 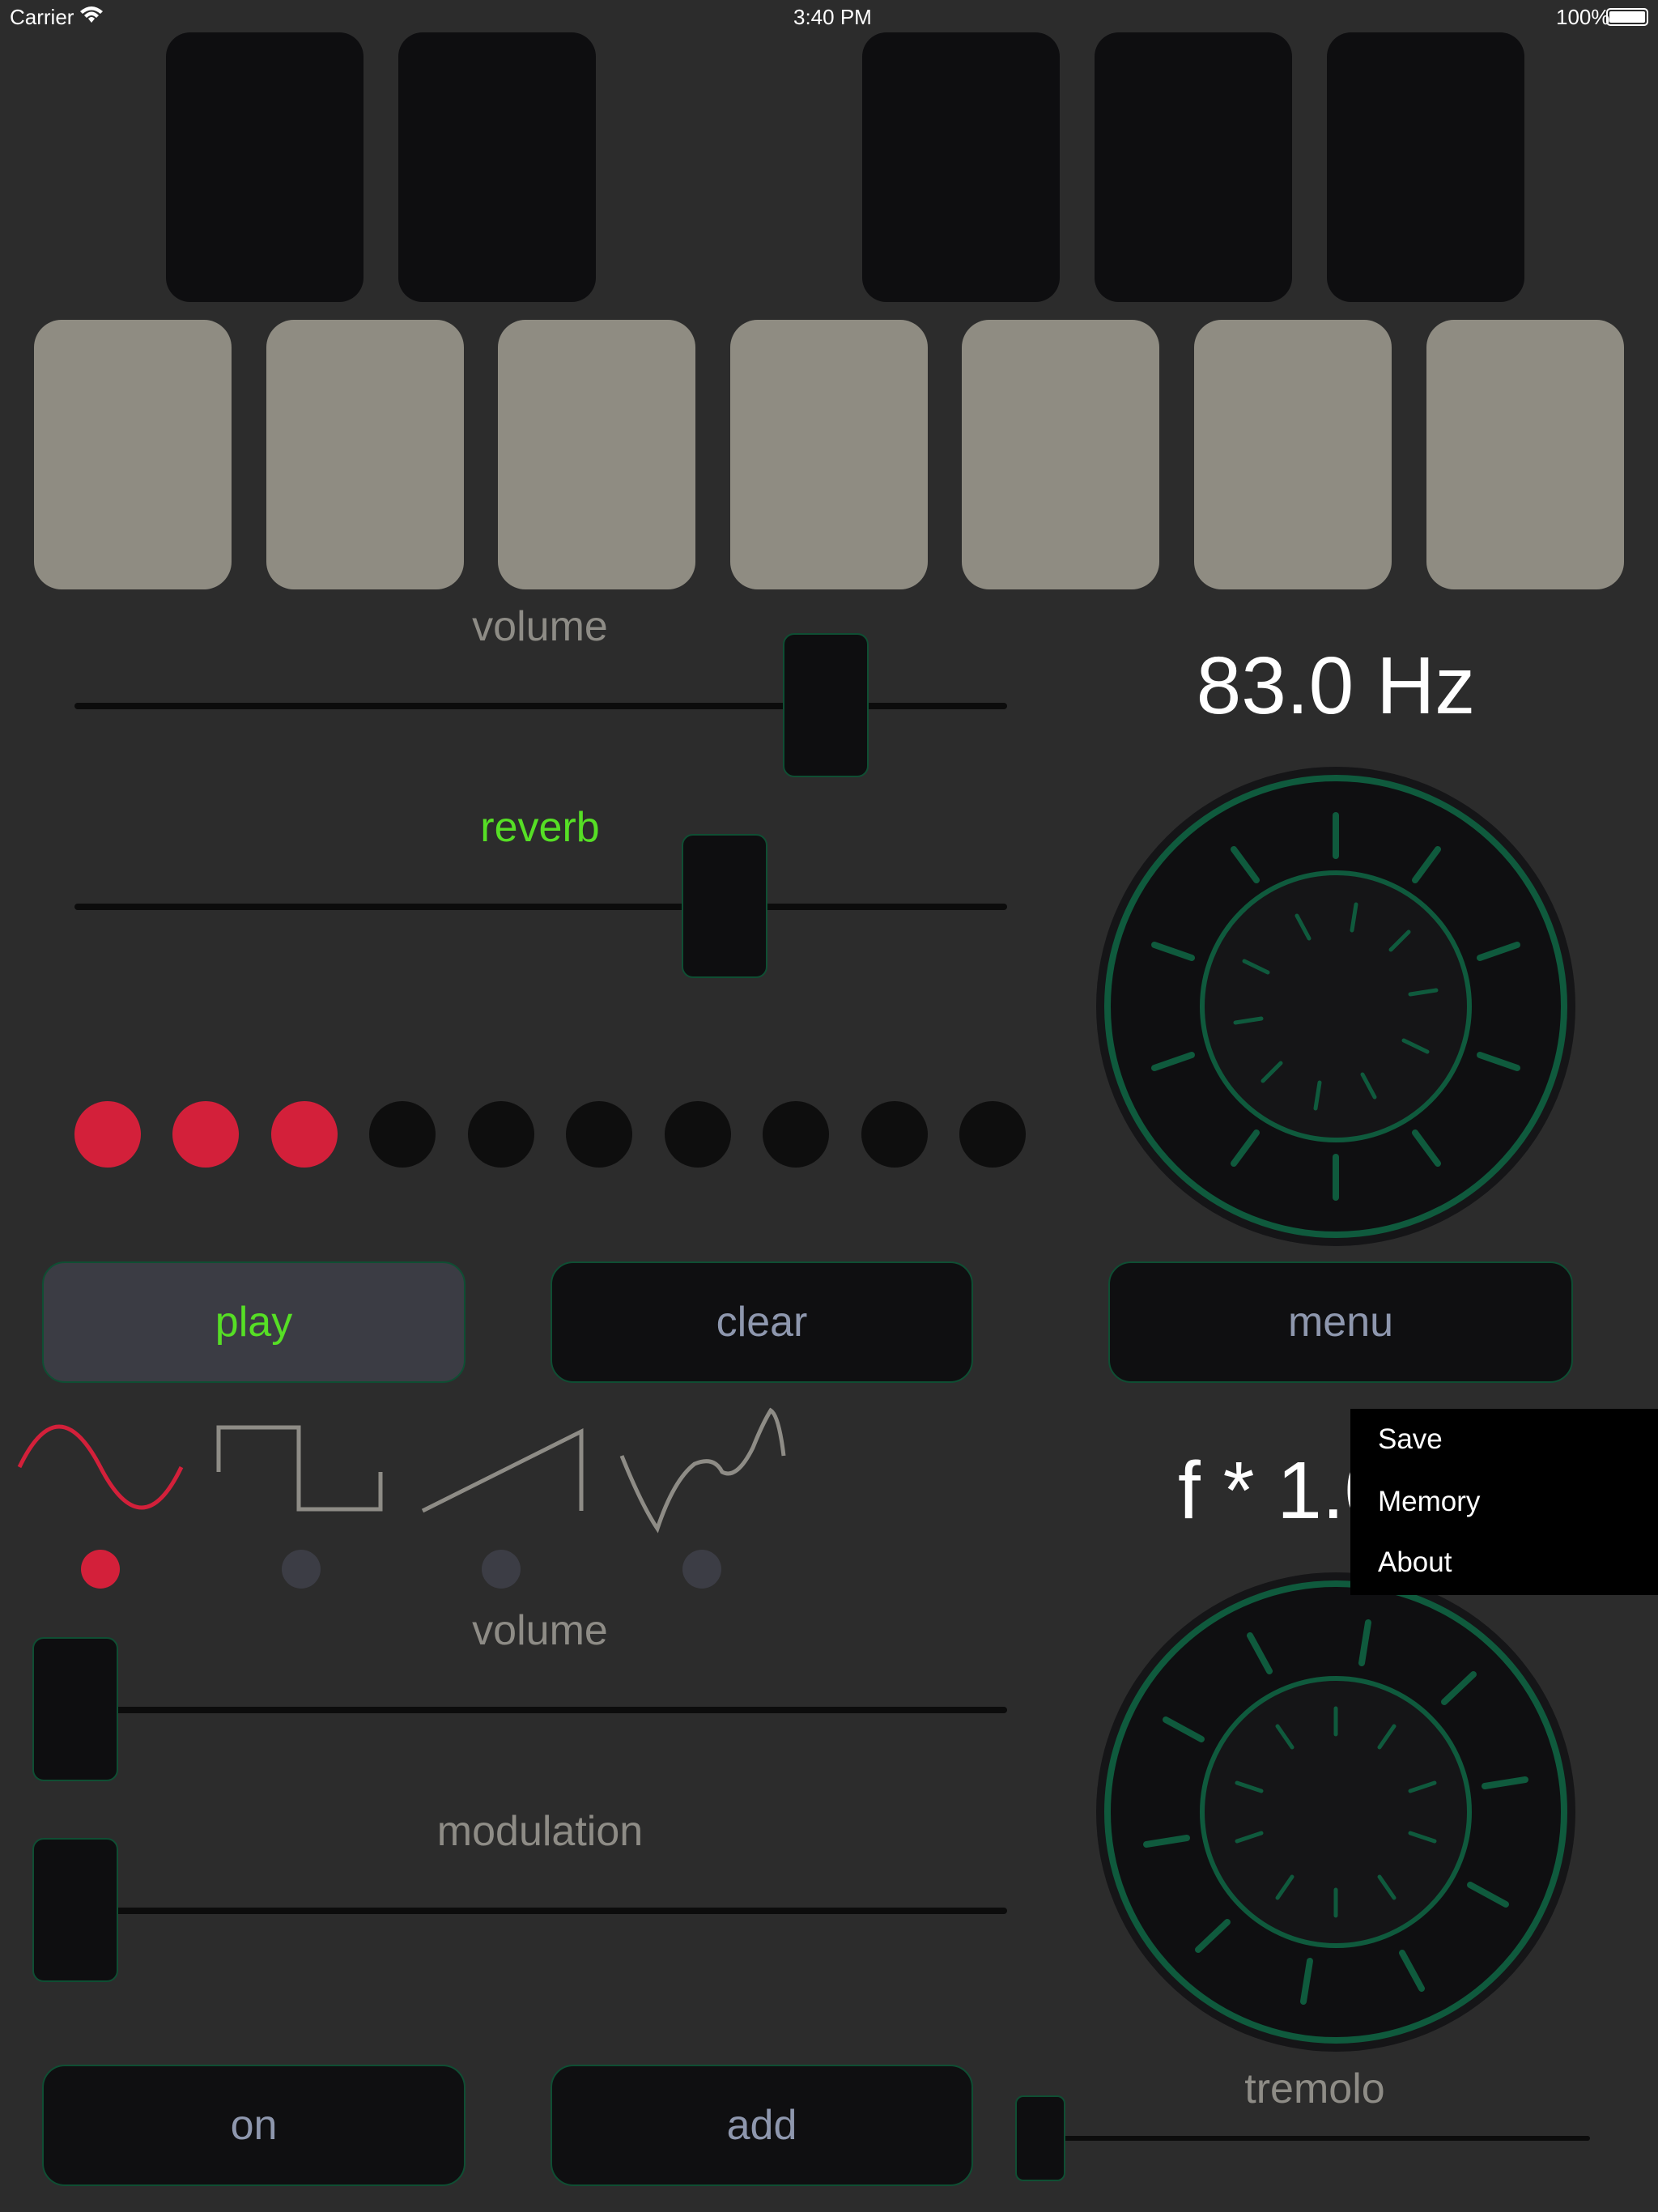 What do you see at coordinates (540, 828) in the screenshot?
I see `reverb-label: reverb` at bounding box center [540, 828].